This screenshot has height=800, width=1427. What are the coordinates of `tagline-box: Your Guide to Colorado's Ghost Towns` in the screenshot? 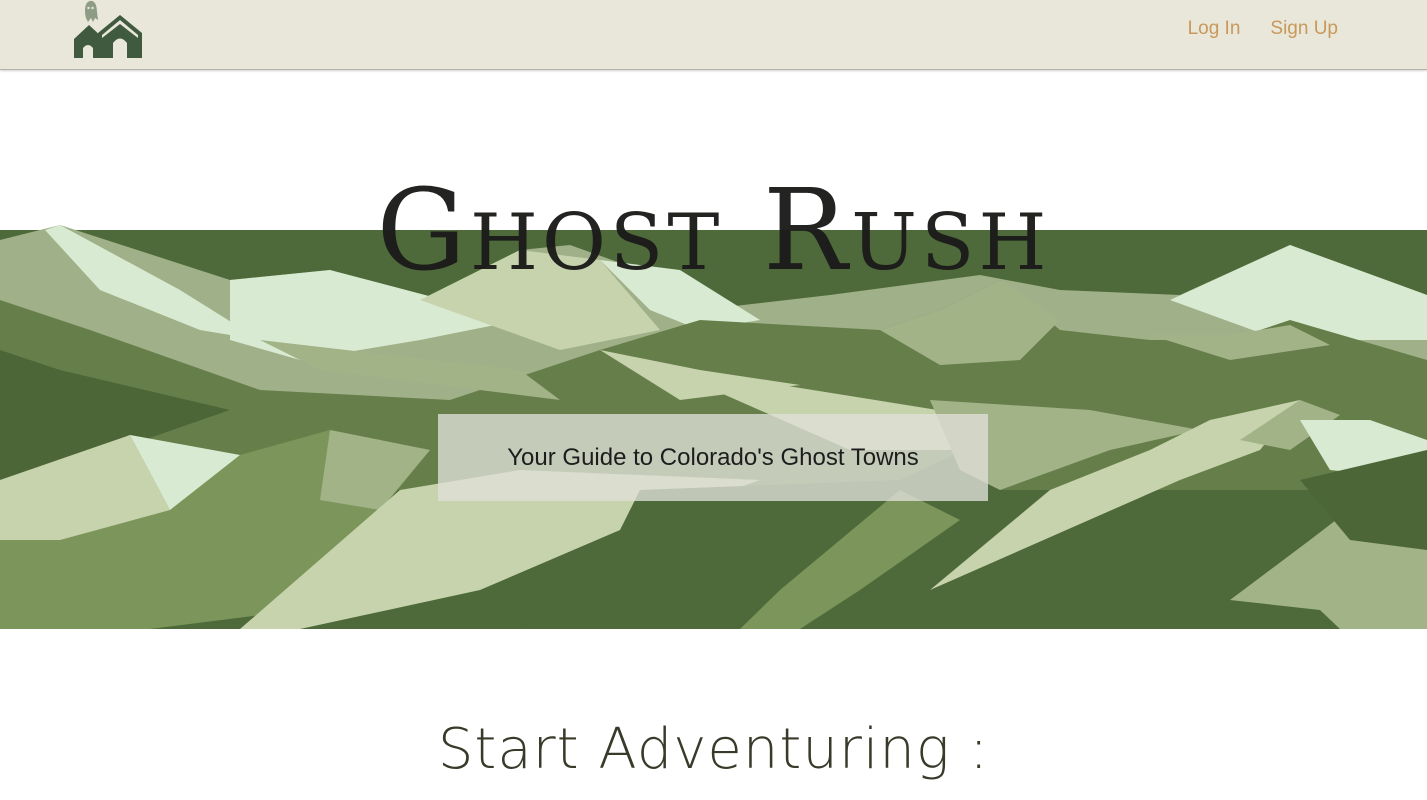 It's located at (713, 457).